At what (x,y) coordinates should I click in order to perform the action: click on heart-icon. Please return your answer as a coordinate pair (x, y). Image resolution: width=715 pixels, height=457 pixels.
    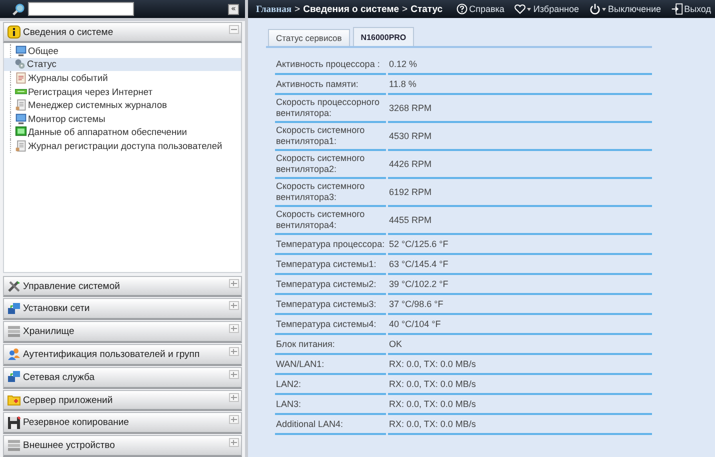
    Looking at the image, I should click on (520, 9).